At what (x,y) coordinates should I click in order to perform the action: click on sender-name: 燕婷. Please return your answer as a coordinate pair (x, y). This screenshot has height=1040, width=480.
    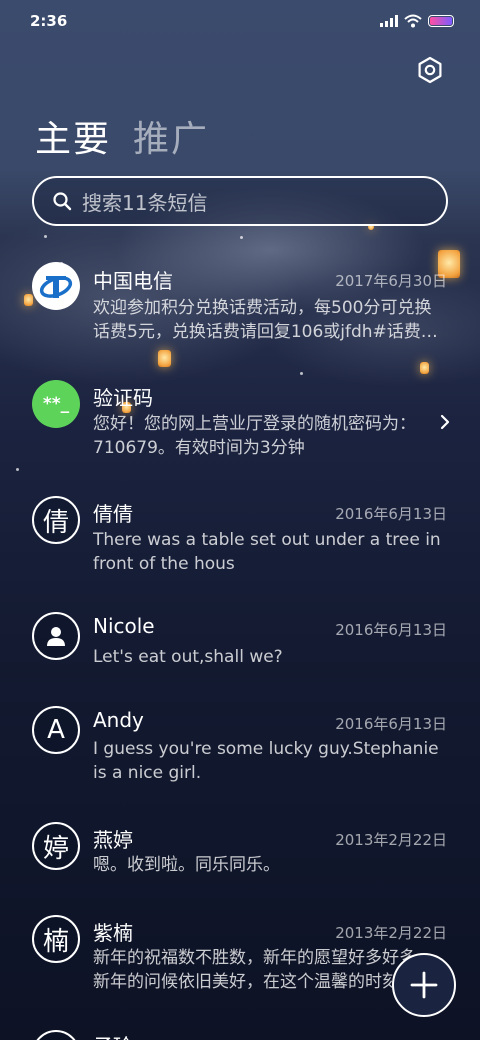
    Looking at the image, I should click on (113, 840).